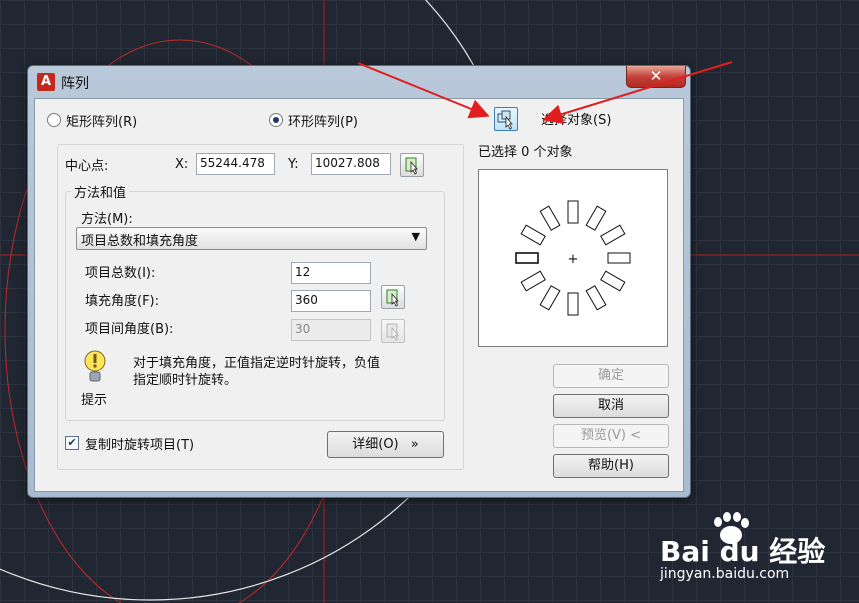  What do you see at coordinates (725, 574) in the screenshot?
I see `watermark-url: jingyan.baidu.com` at bounding box center [725, 574].